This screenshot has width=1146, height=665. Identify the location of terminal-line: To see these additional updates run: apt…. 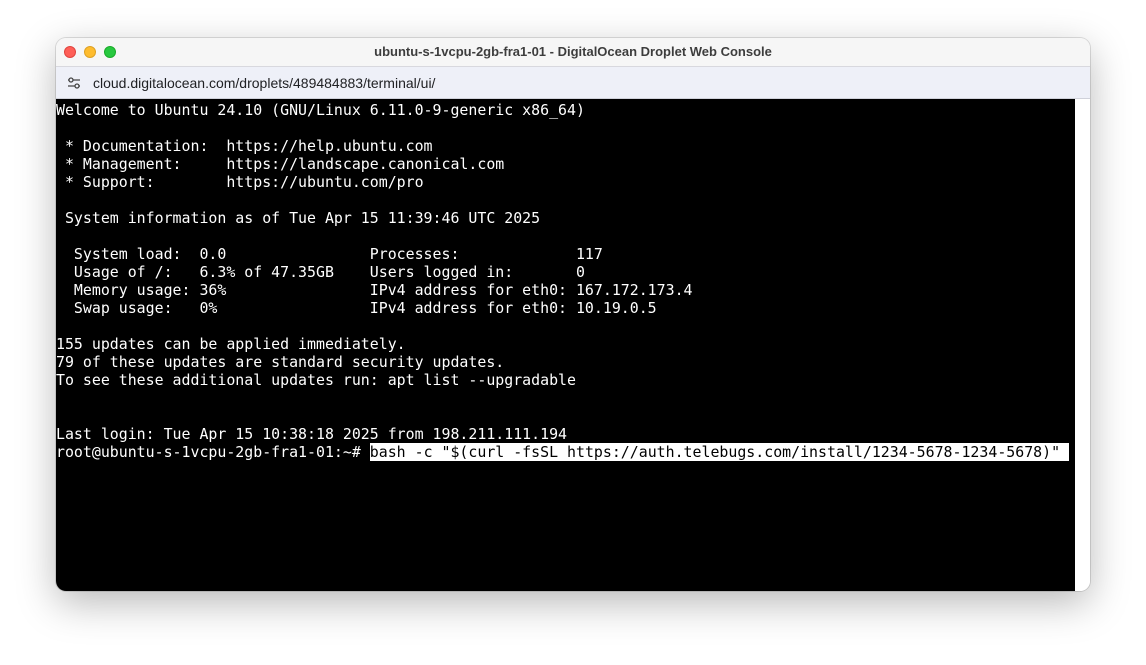
(316, 380).